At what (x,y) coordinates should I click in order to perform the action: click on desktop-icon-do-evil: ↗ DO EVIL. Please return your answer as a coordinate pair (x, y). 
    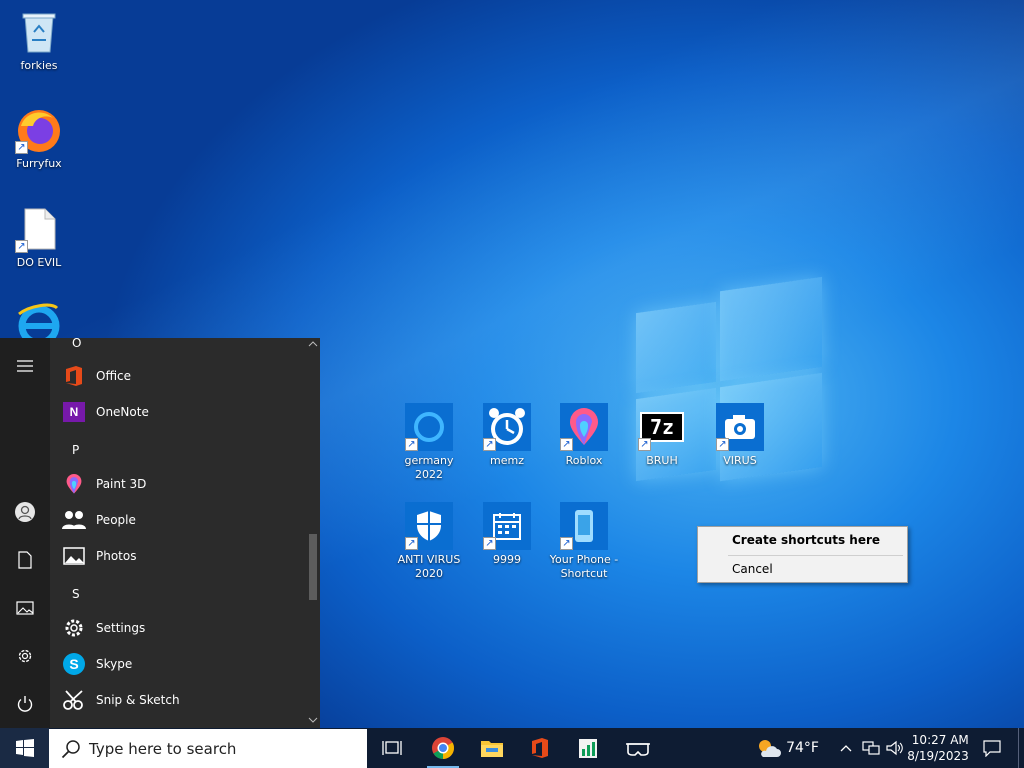
    Looking at the image, I should click on (39, 237).